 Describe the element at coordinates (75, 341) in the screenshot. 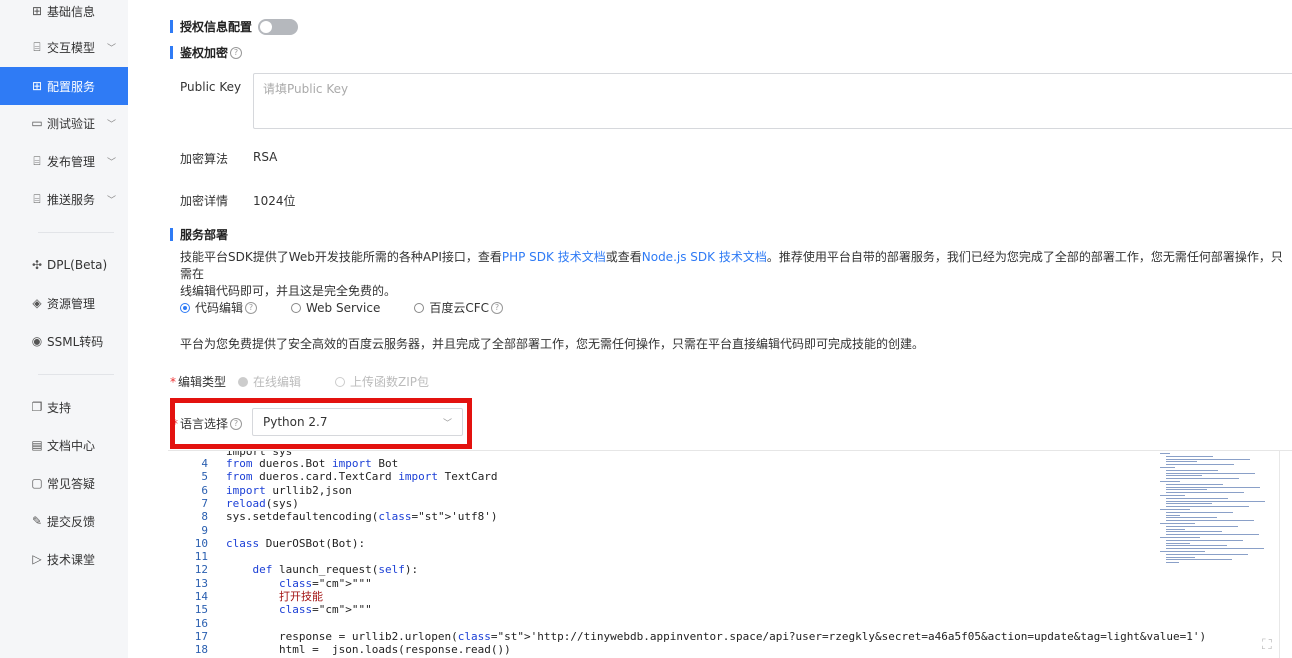

I see `sidebar-item-label: SSML转码` at that location.